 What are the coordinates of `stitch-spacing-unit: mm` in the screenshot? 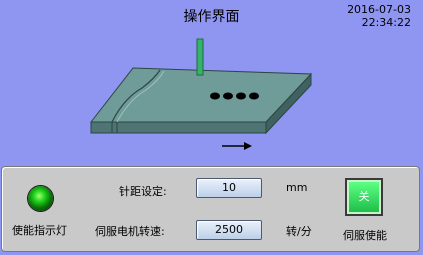 It's located at (297, 187).